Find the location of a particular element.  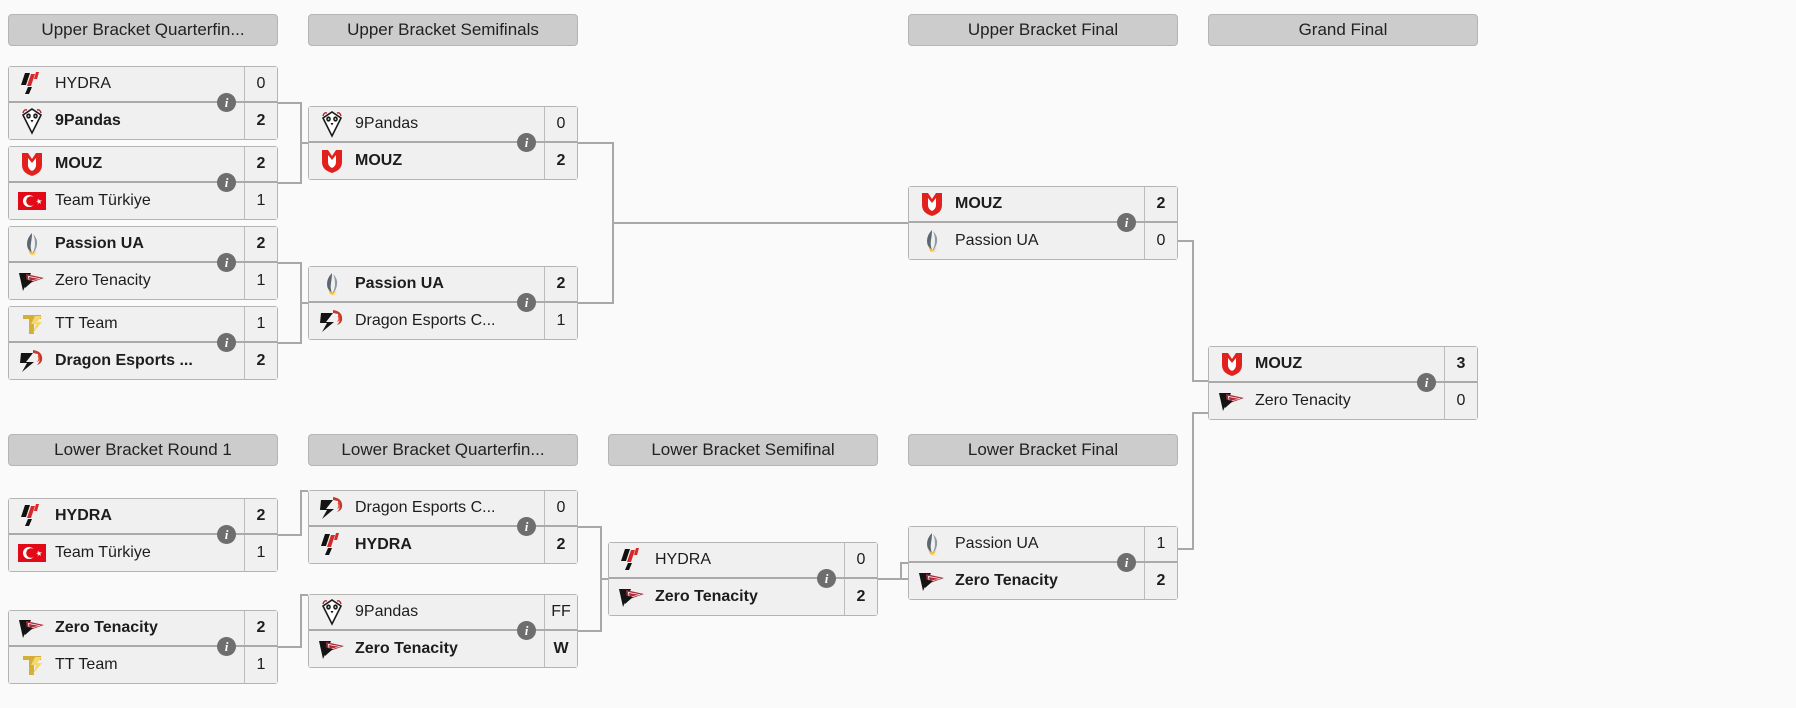

team-name: TT Team is located at coordinates (86, 323).